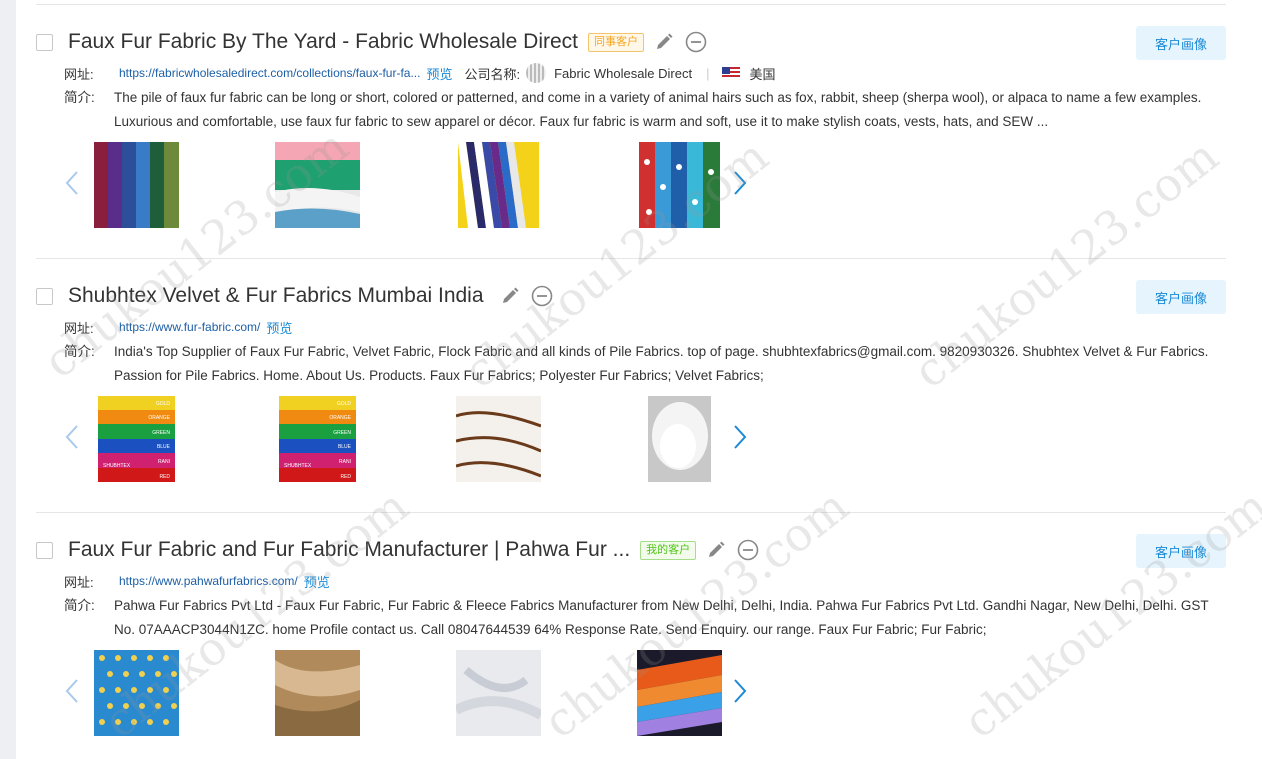  Describe the element at coordinates (208, 581) in the screenshot. I see `url-link: https://www.pahwafurfabrics.com/` at that location.